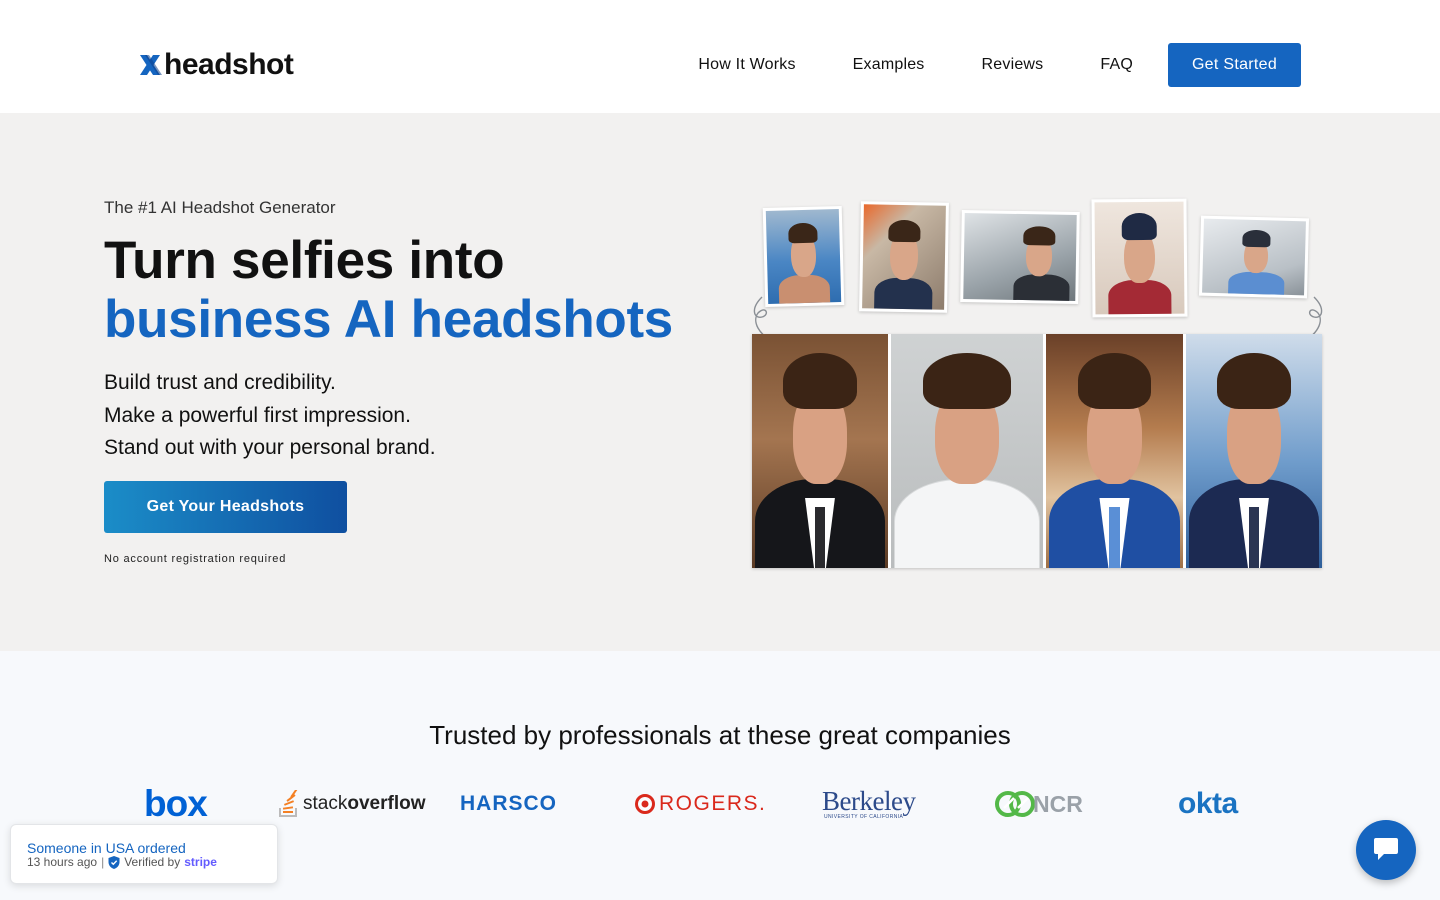 The width and height of the screenshot is (1440, 900). Describe the element at coordinates (1116, 65) in the screenshot. I see `nav-faq: FAQ` at that location.